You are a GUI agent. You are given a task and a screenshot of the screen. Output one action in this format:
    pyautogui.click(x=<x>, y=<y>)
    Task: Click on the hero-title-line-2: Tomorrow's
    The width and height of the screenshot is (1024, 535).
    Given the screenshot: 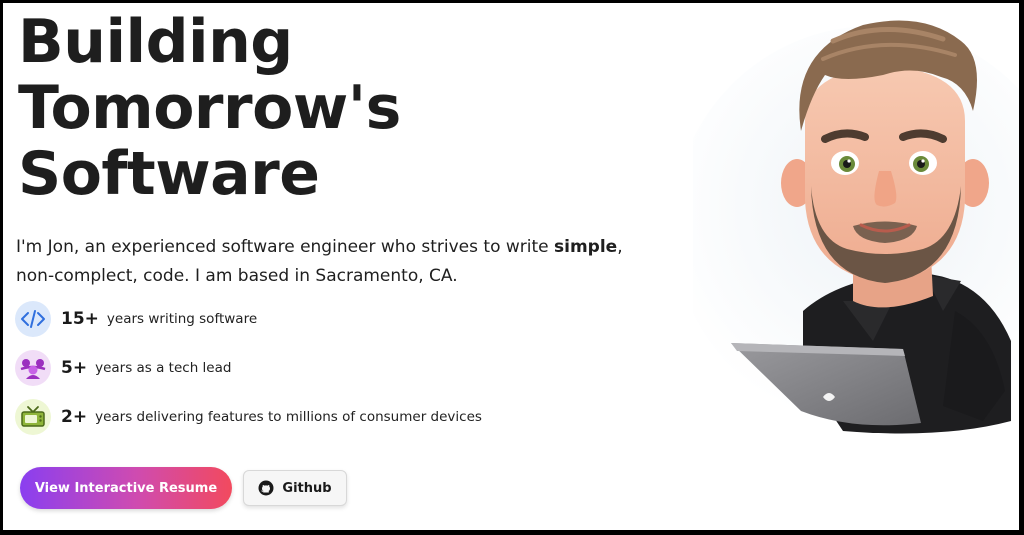 What is the action you would take?
    pyautogui.click(x=209, y=108)
    